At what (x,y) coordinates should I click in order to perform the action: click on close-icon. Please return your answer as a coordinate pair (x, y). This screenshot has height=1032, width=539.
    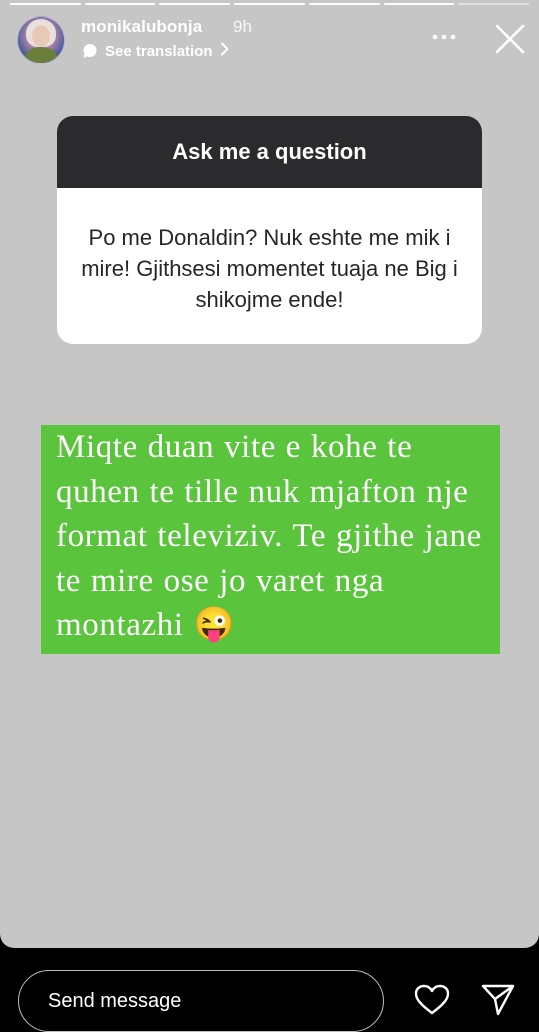
    Looking at the image, I should click on (510, 39).